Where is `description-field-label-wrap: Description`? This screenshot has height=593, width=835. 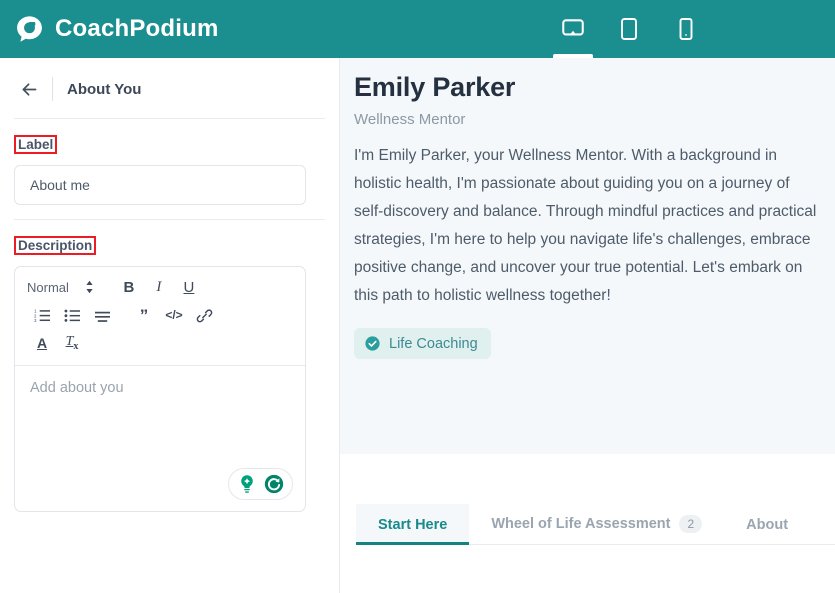
description-field-label-wrap: Description is located at coordinates (55, 245).